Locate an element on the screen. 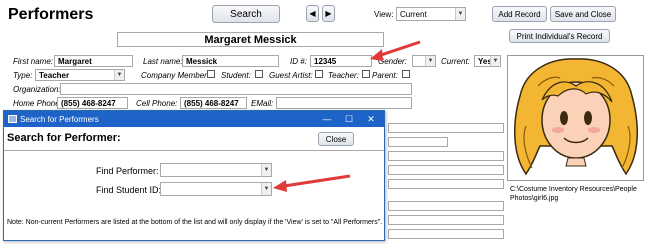 Image resolution: width=650 pixels, height=244 pixels. id-label: ID #: is located at coordinates (298, 61).